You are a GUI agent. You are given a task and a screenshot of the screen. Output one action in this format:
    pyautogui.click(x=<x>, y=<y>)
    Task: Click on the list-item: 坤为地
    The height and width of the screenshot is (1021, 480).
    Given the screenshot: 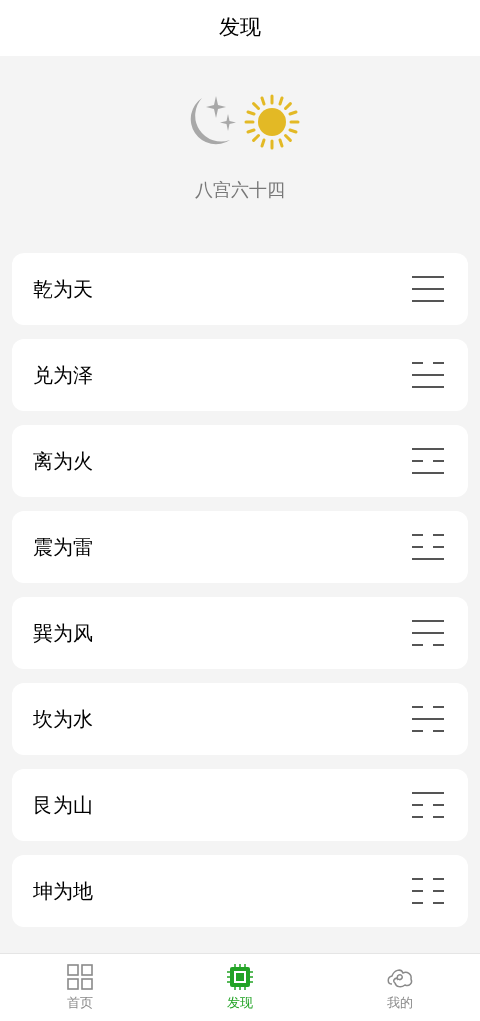 What is the action you would take?
    pyautogui.click(x=240, y=891)
    